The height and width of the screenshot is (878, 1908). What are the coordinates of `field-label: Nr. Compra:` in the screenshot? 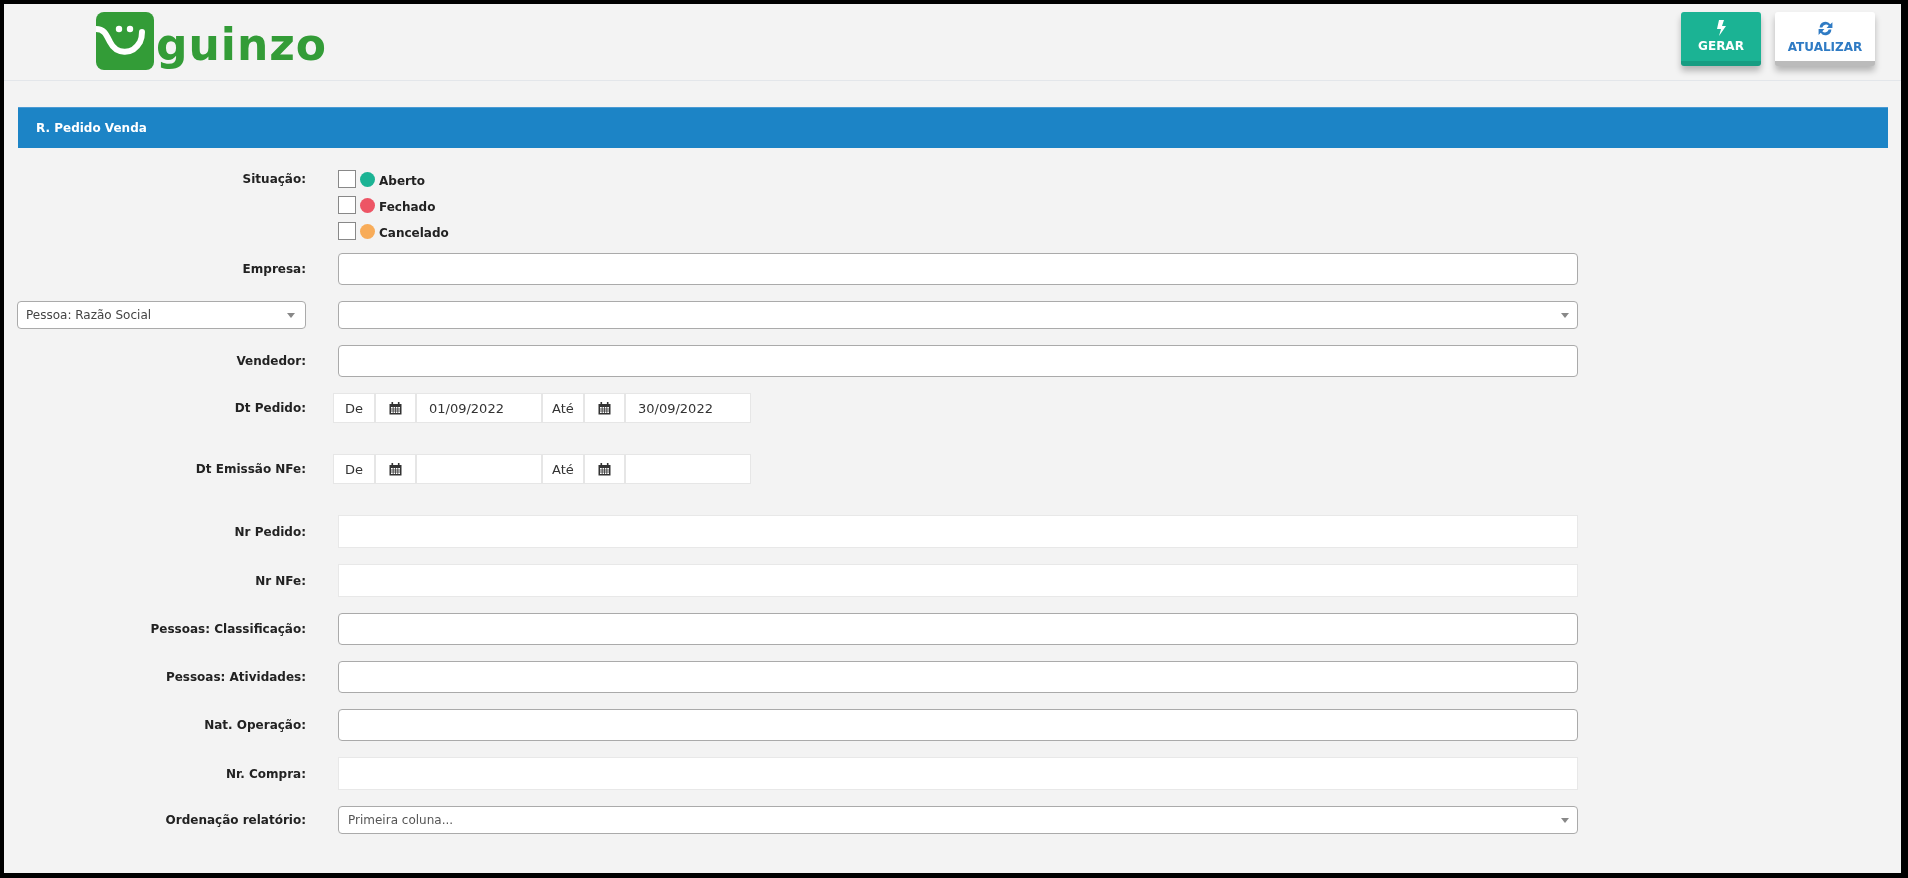 It's located at (266, 773).